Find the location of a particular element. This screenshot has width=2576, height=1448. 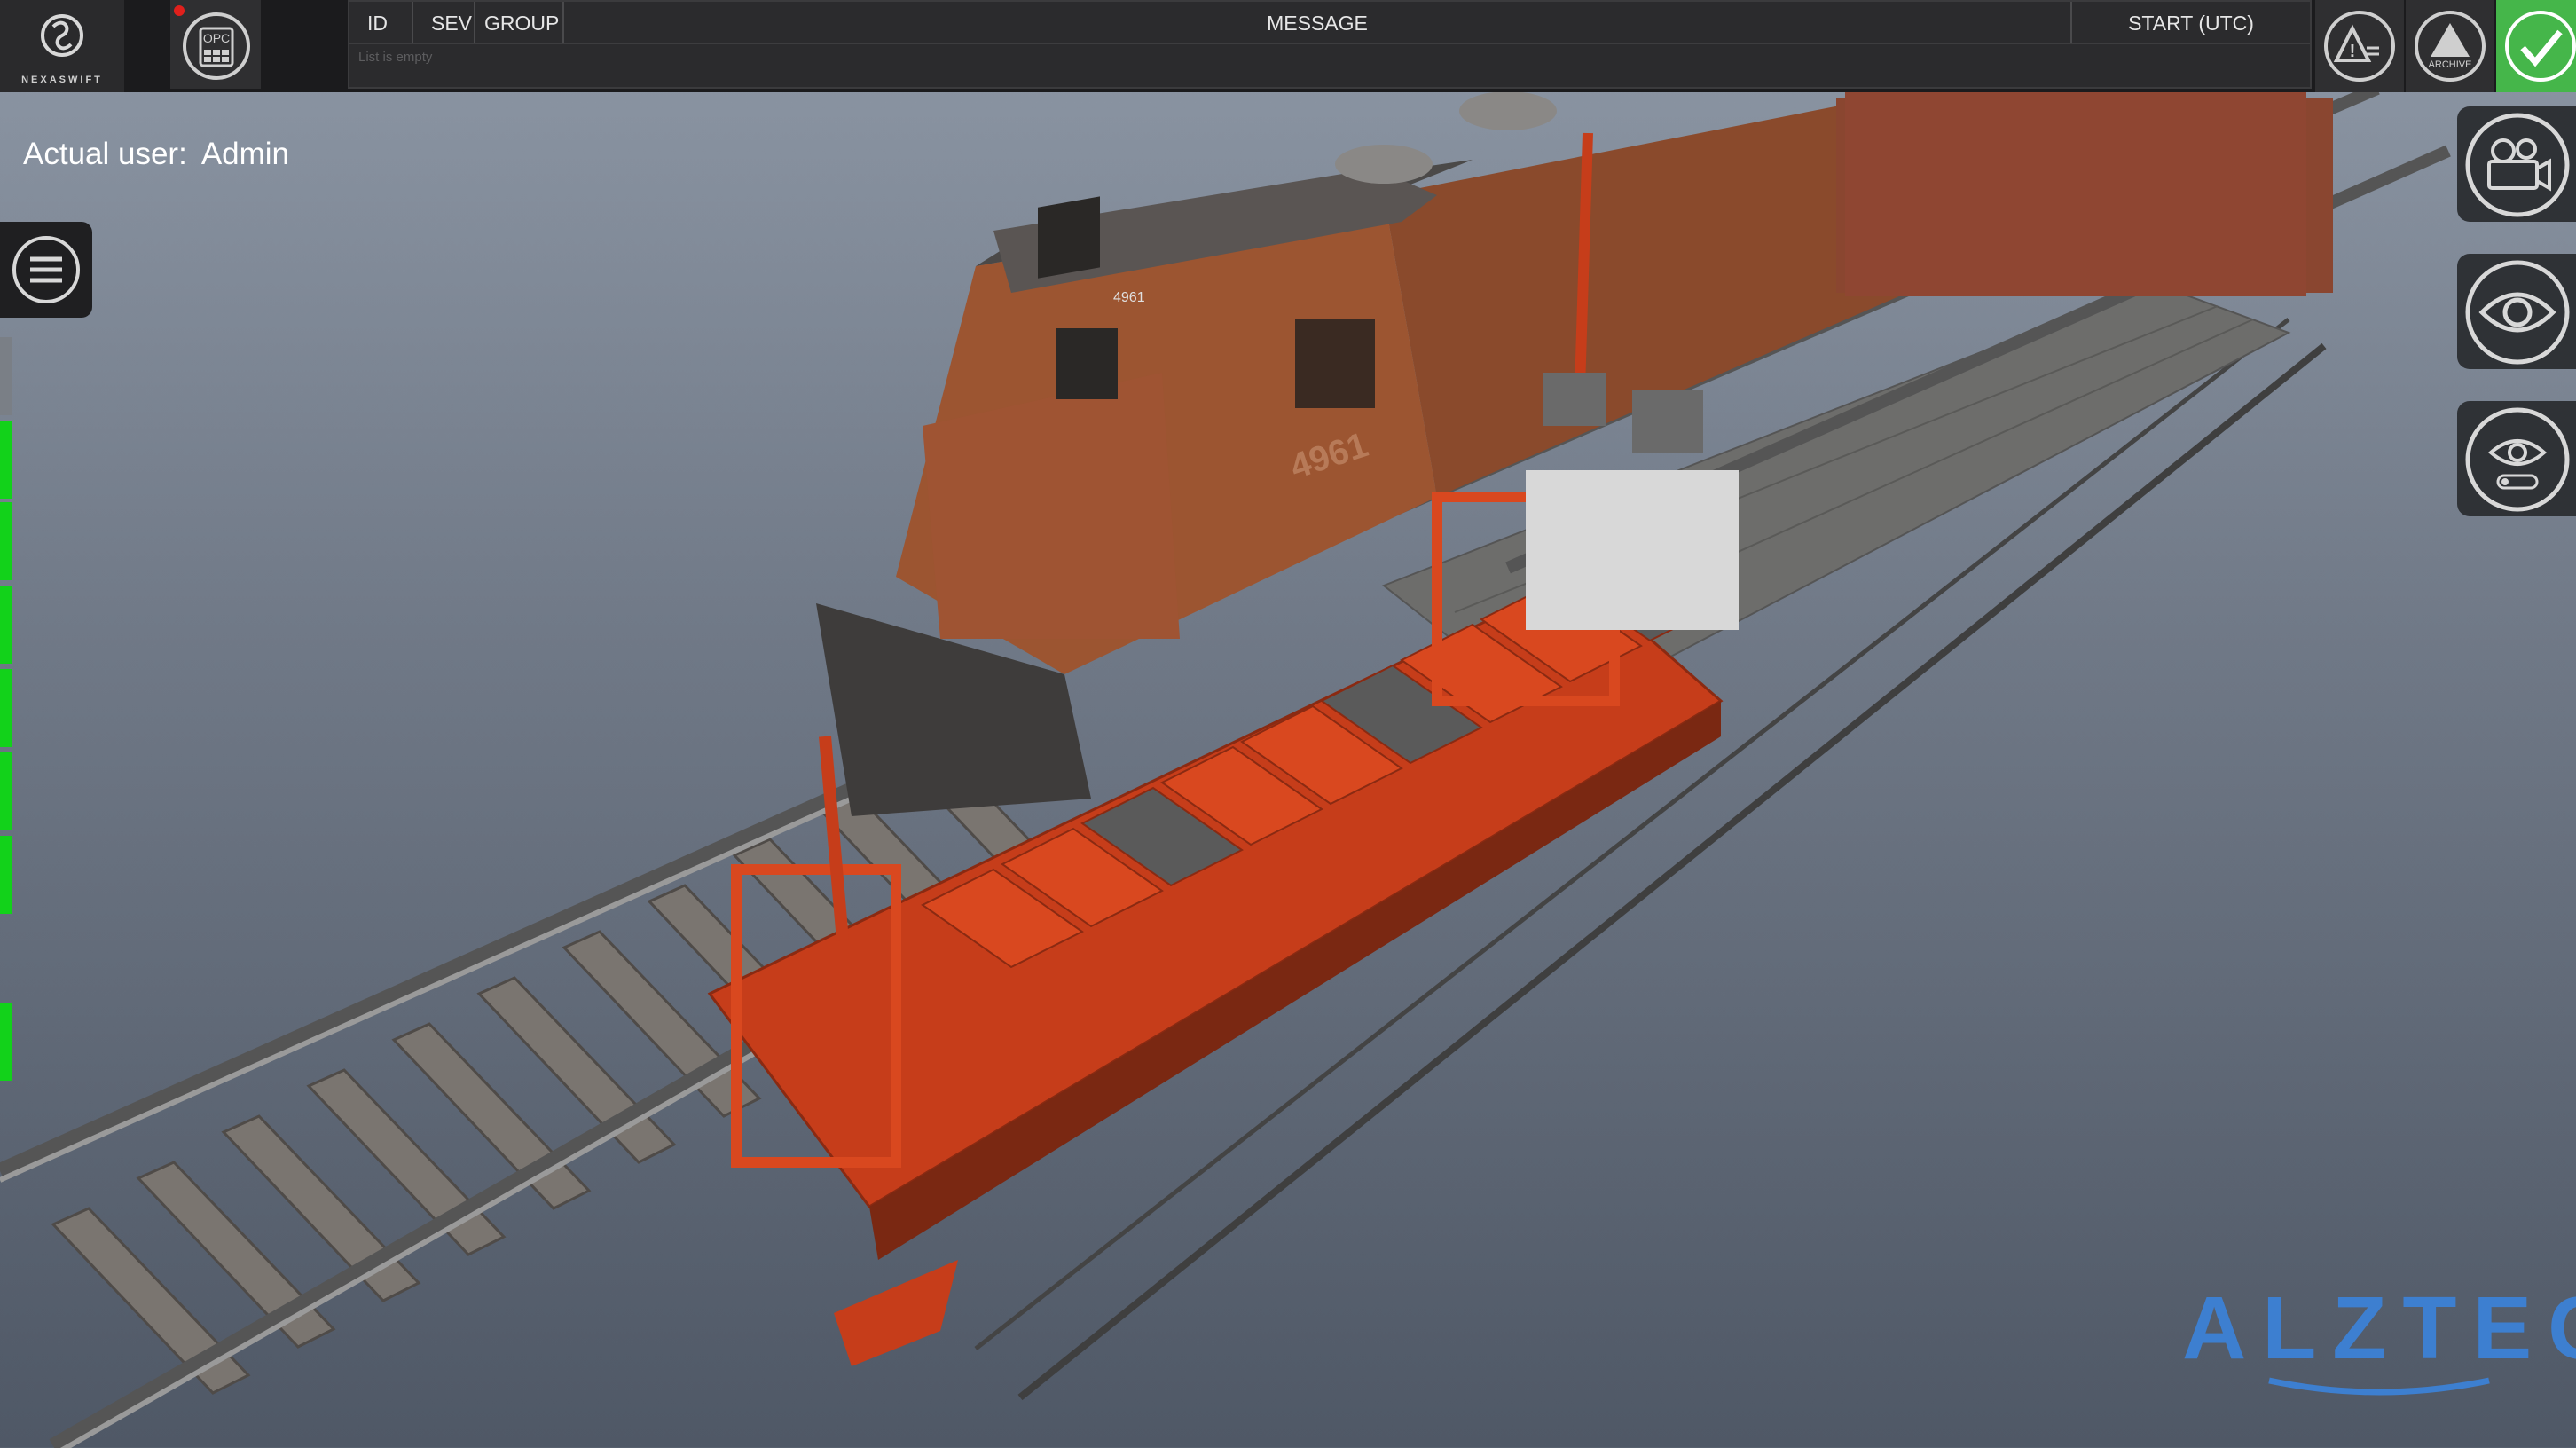

main-menu-button is located at coordinates (46, 270).